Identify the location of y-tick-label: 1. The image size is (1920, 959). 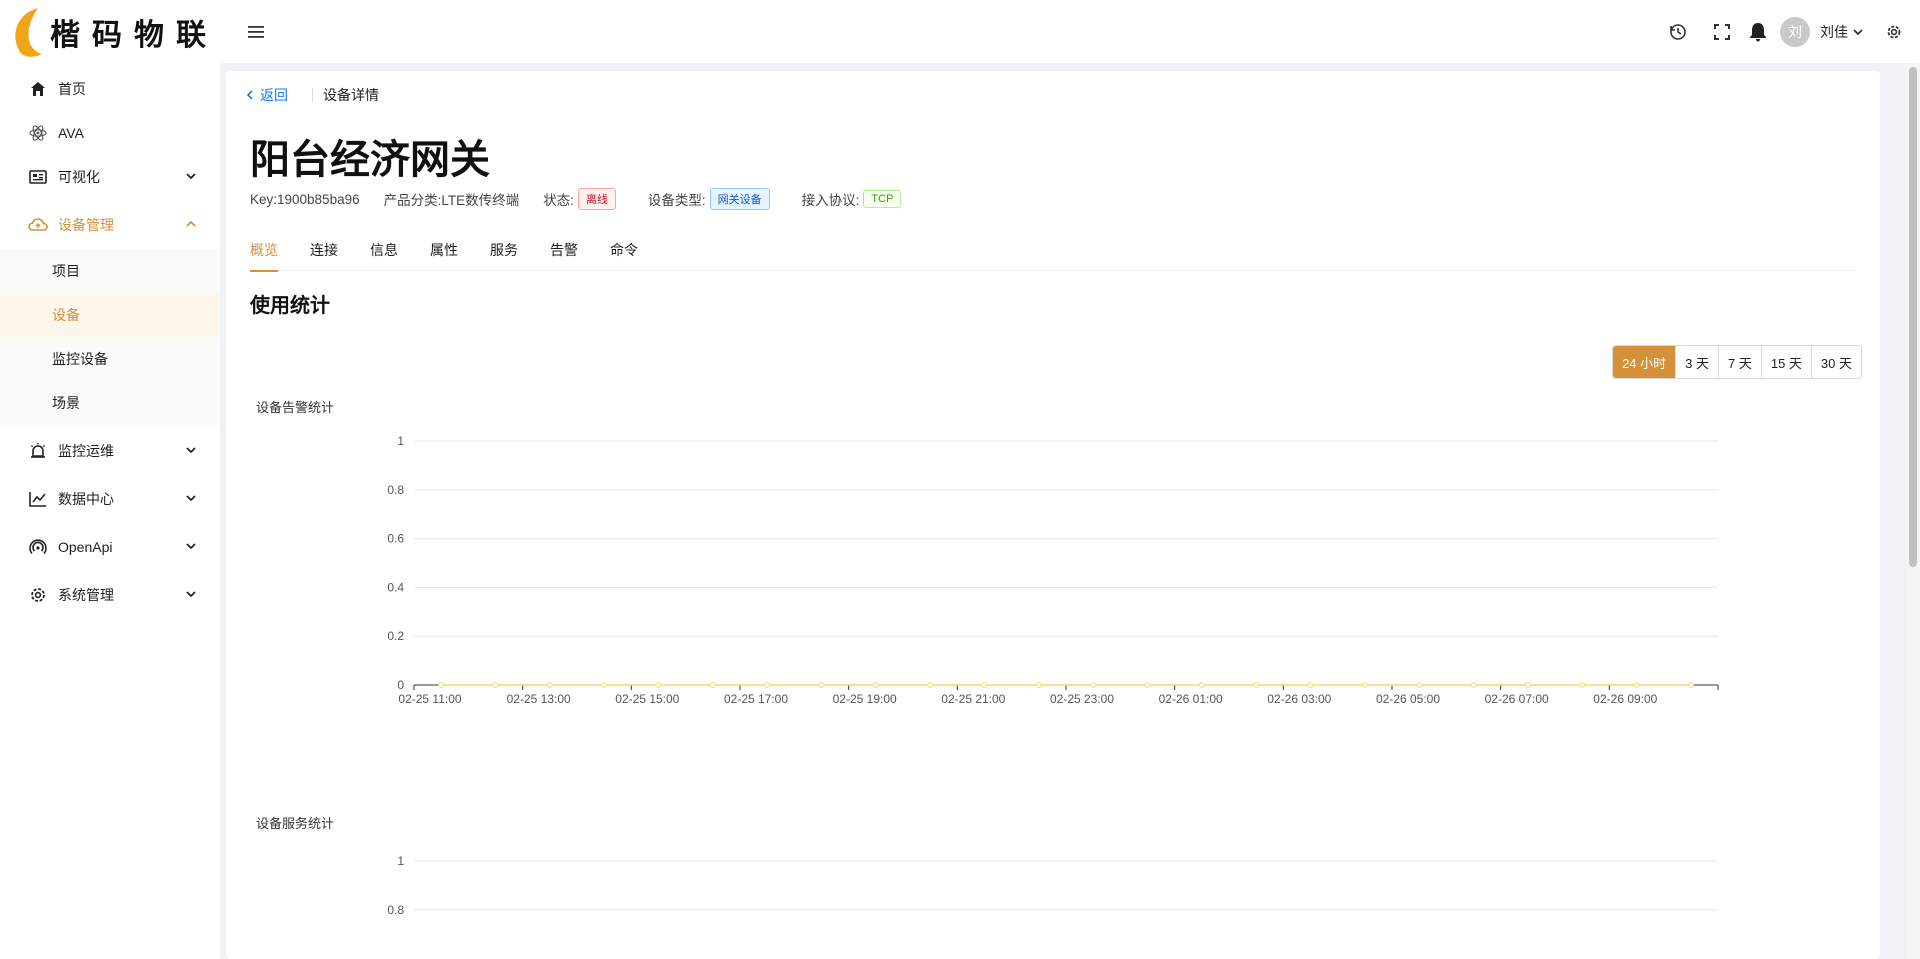
(400, 441).